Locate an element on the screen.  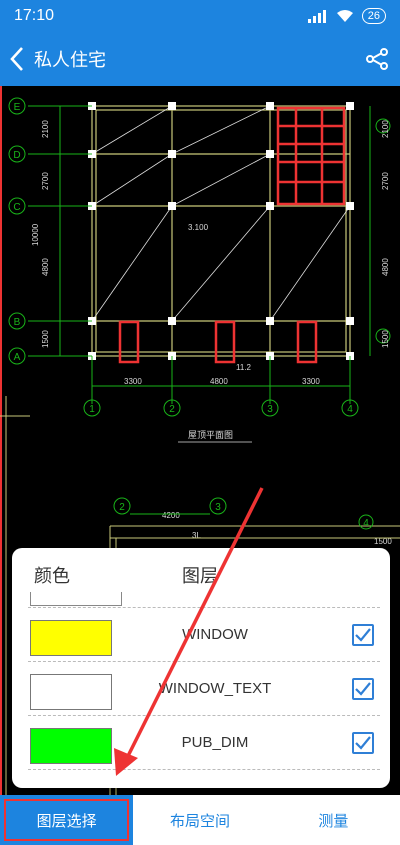
status-bar: 17:10 26 is located at coordinates (200, 16).